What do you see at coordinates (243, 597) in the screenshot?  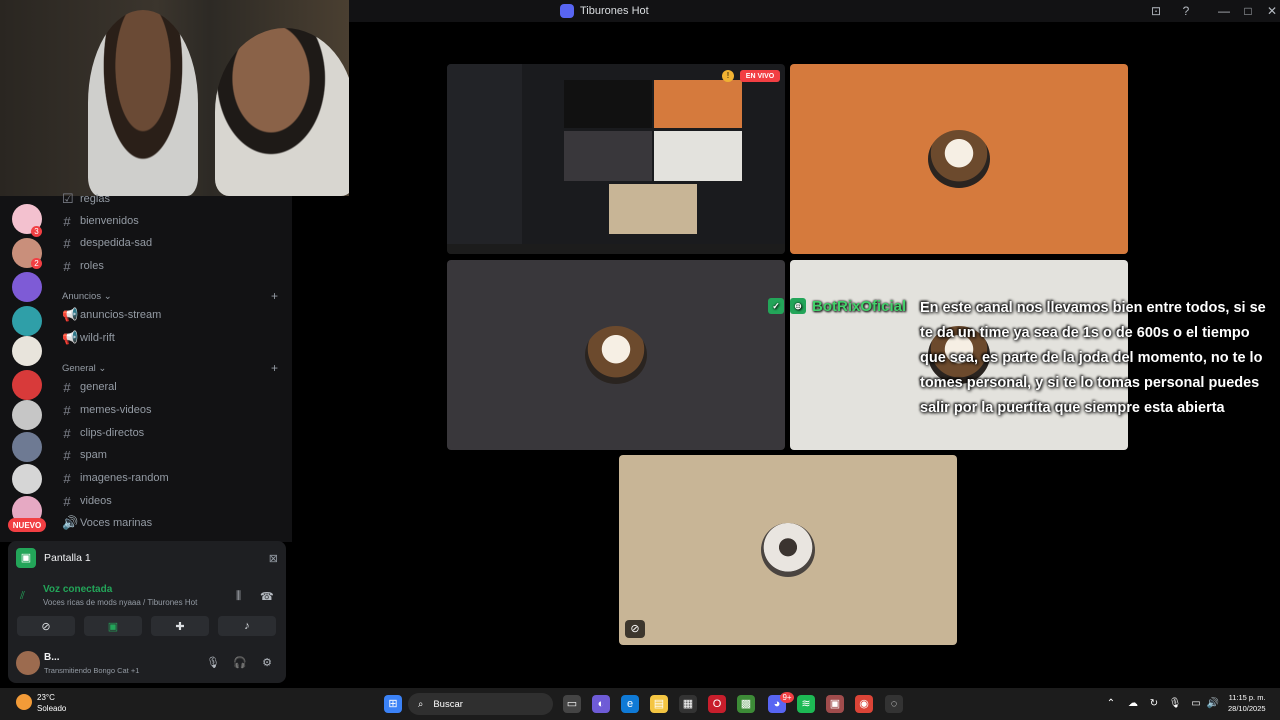 I see `sound-waves-icon: ⫼` at bounding box center [243, 597].